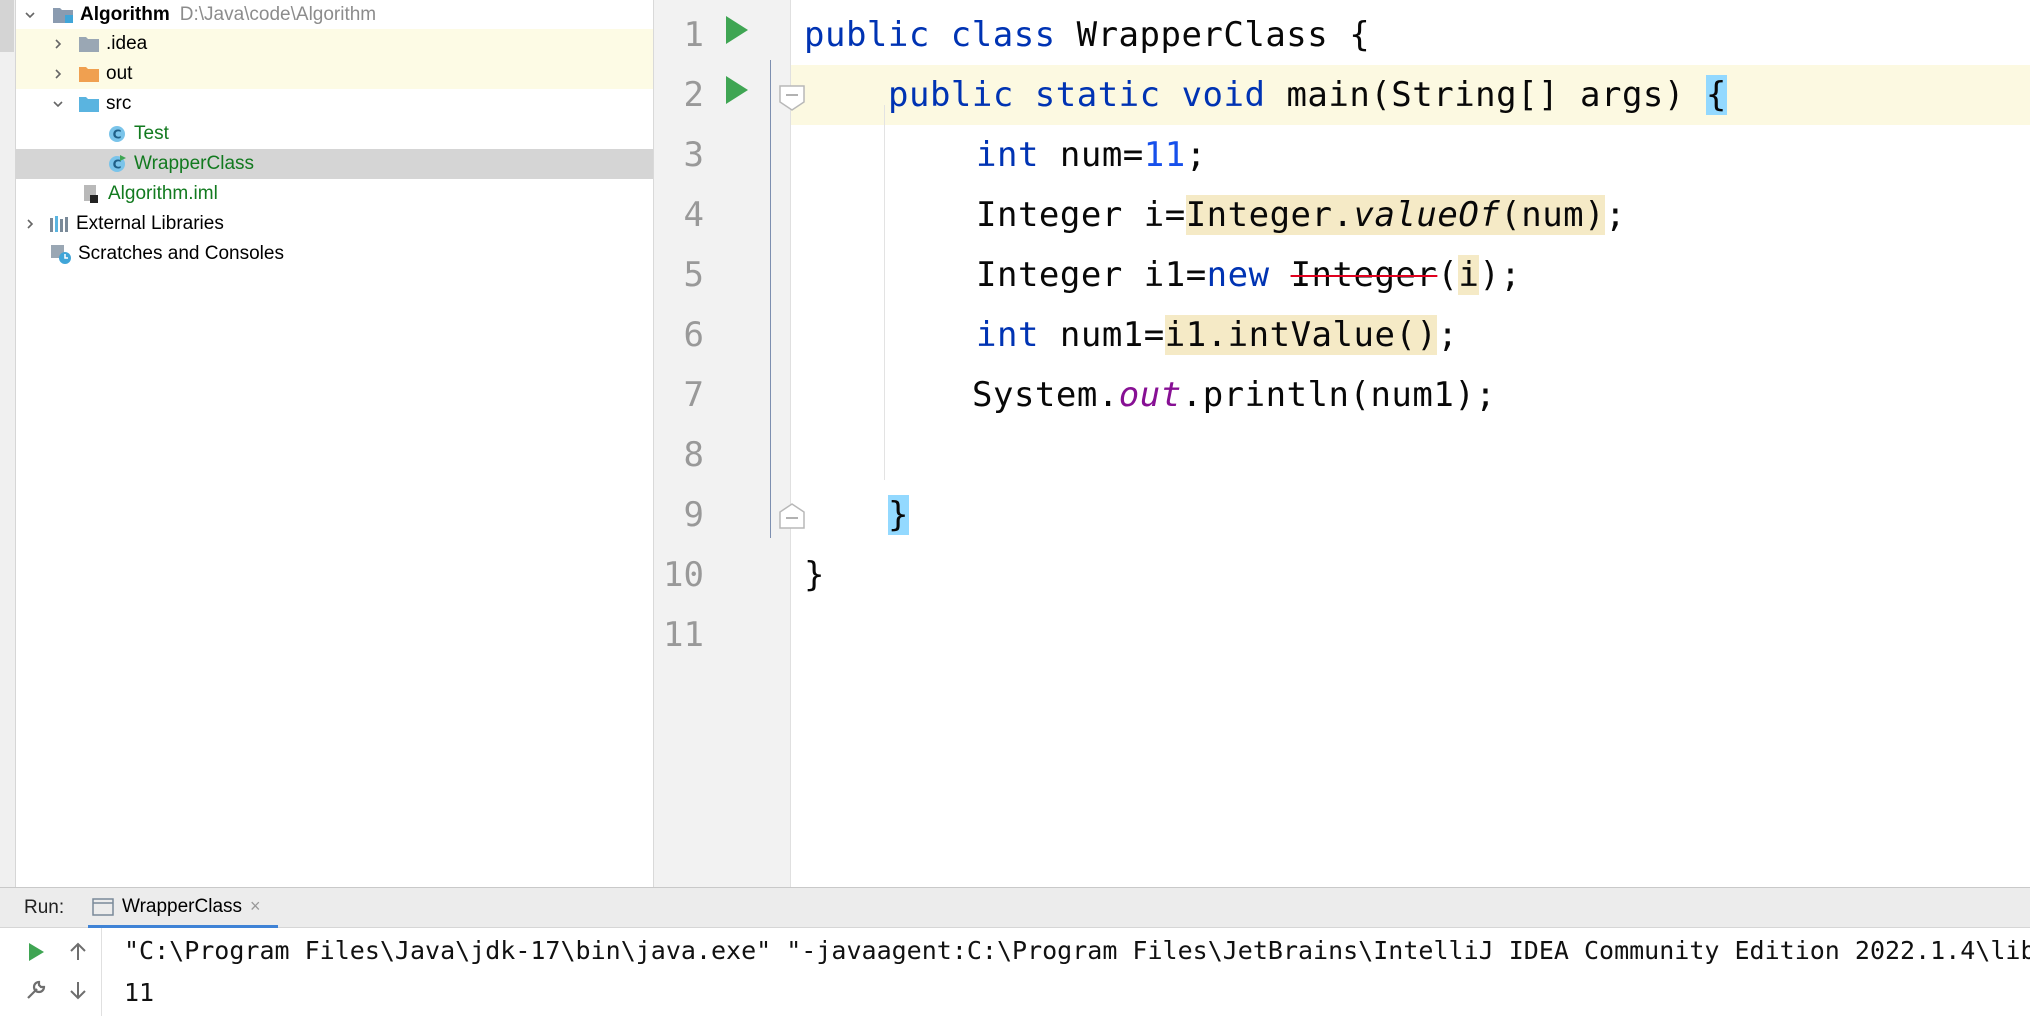 This screenshot has height=1016, width=2030. Describe the element at coordinates (1081, 215) in the screenshot. I see `code-text: Integer i=` at that location.